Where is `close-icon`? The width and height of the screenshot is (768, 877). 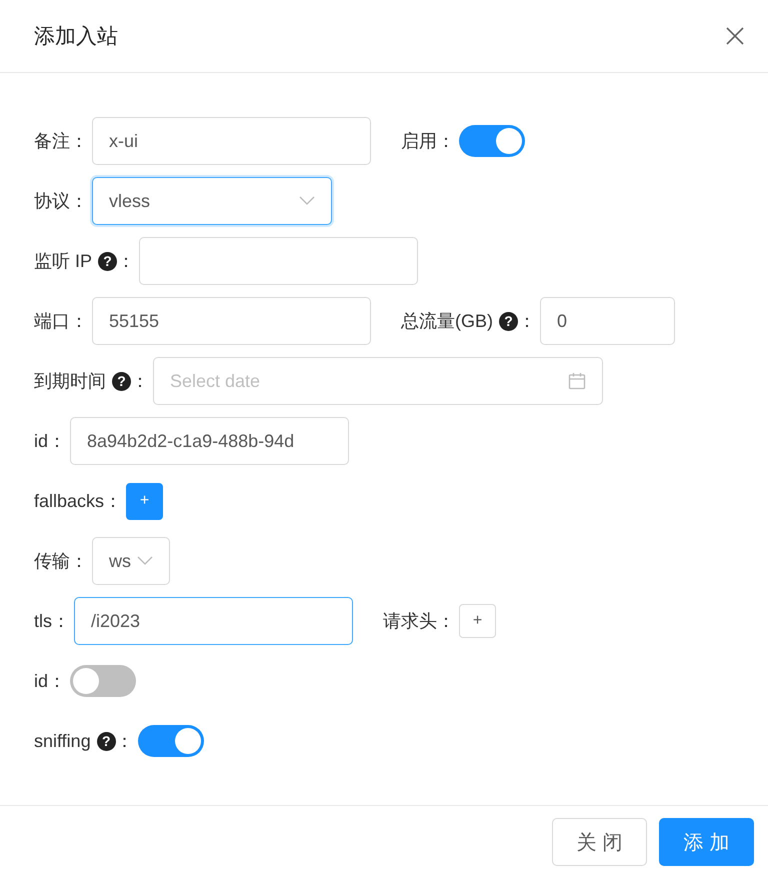 close-icon is located at coordinates (735, 36).